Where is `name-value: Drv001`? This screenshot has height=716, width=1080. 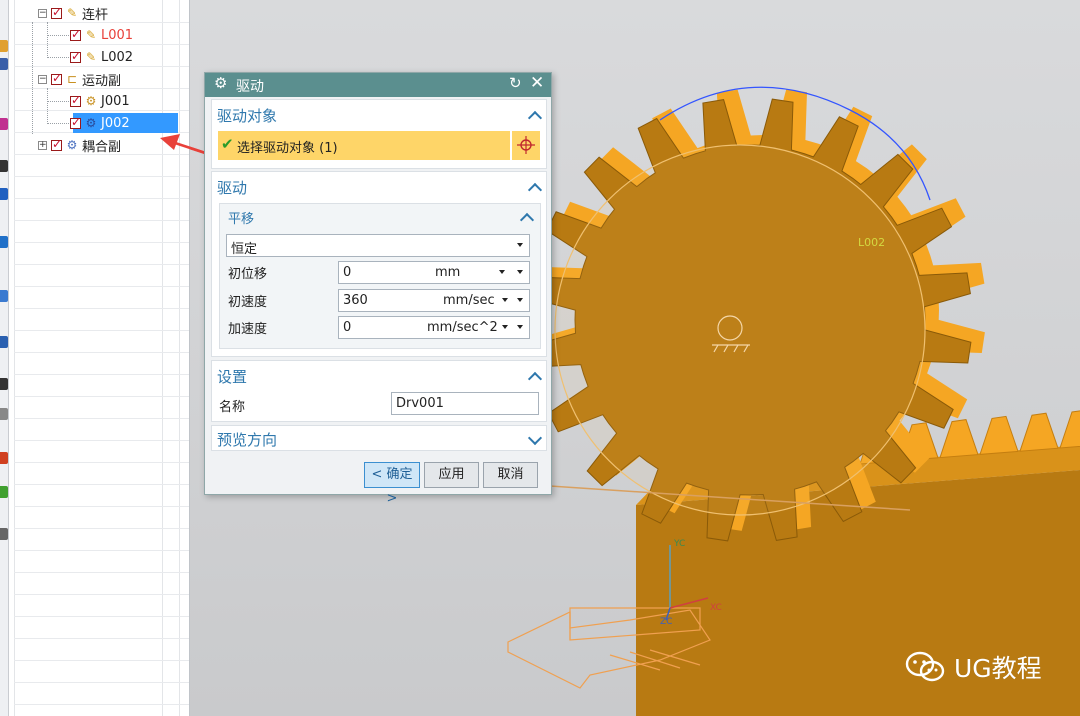 name-value: Drv001 is located at coordinates (420, 403).